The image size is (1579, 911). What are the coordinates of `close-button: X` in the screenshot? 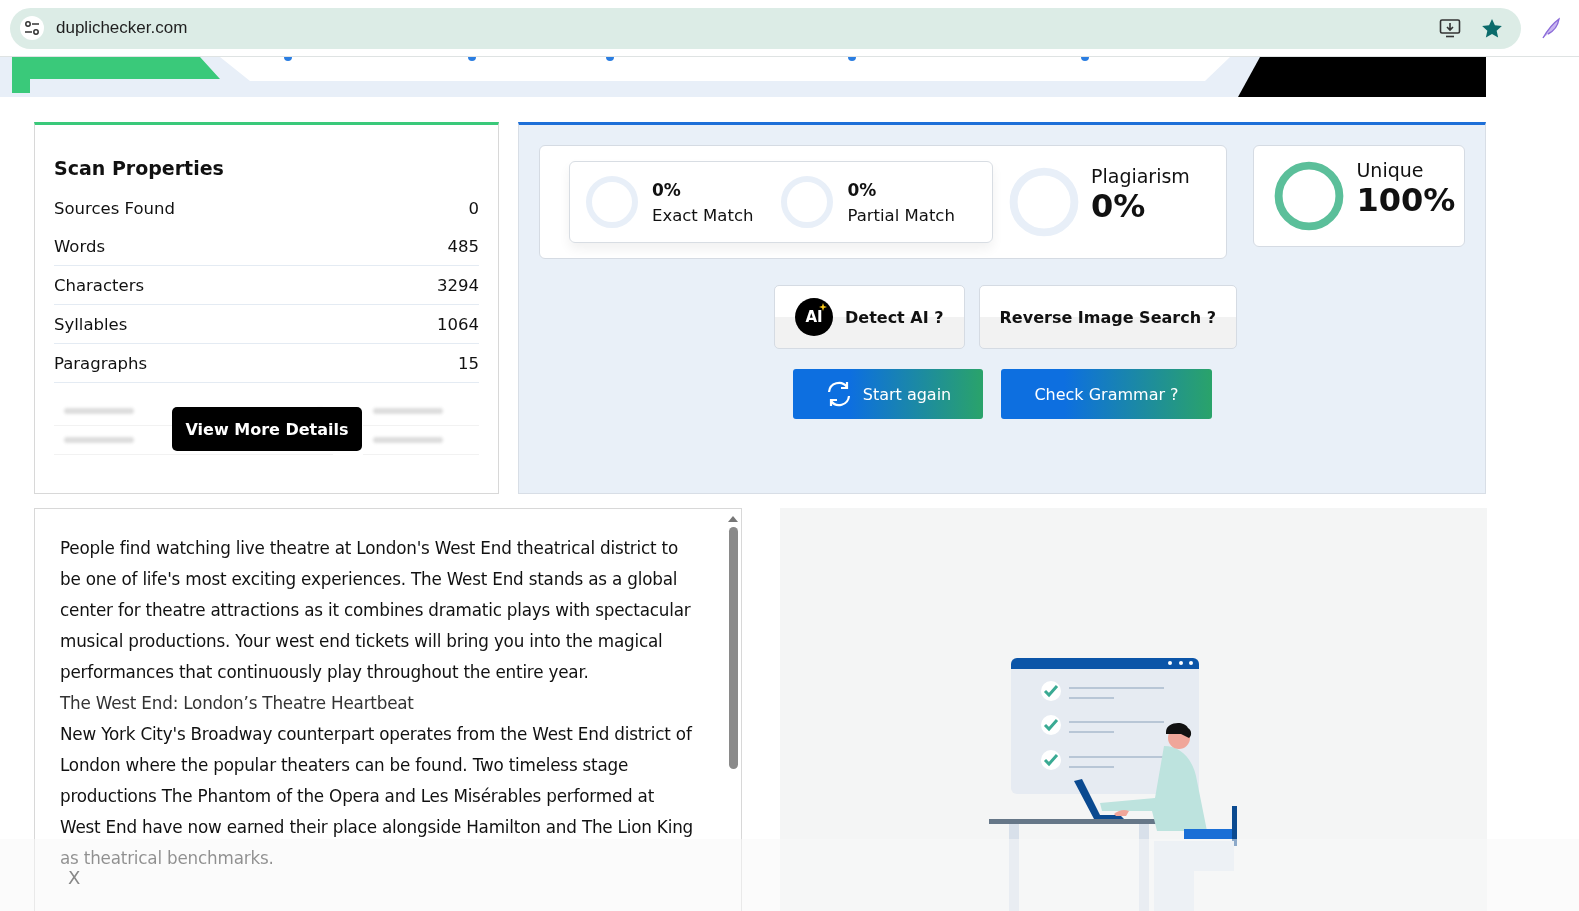 It's located at (74, 877).